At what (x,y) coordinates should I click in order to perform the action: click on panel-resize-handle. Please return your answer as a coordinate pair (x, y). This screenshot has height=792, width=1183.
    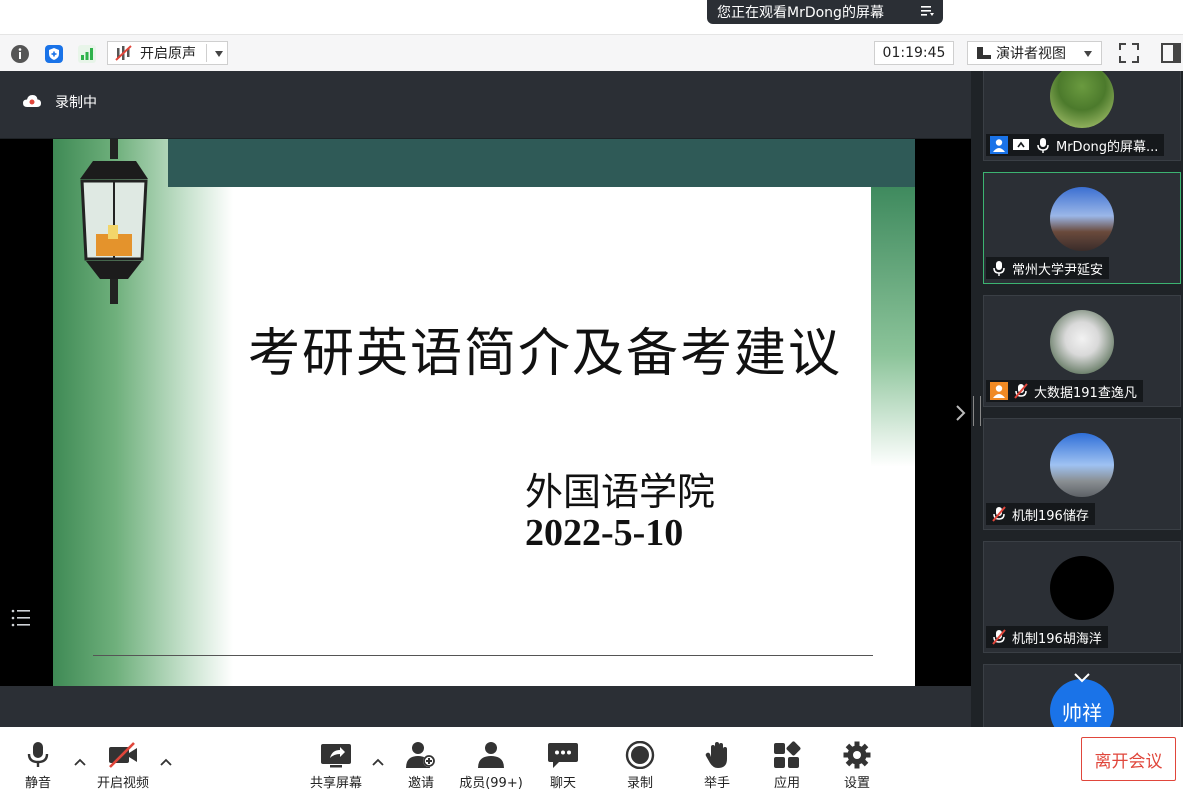
    Looking at the image, I should click on (977, 411).